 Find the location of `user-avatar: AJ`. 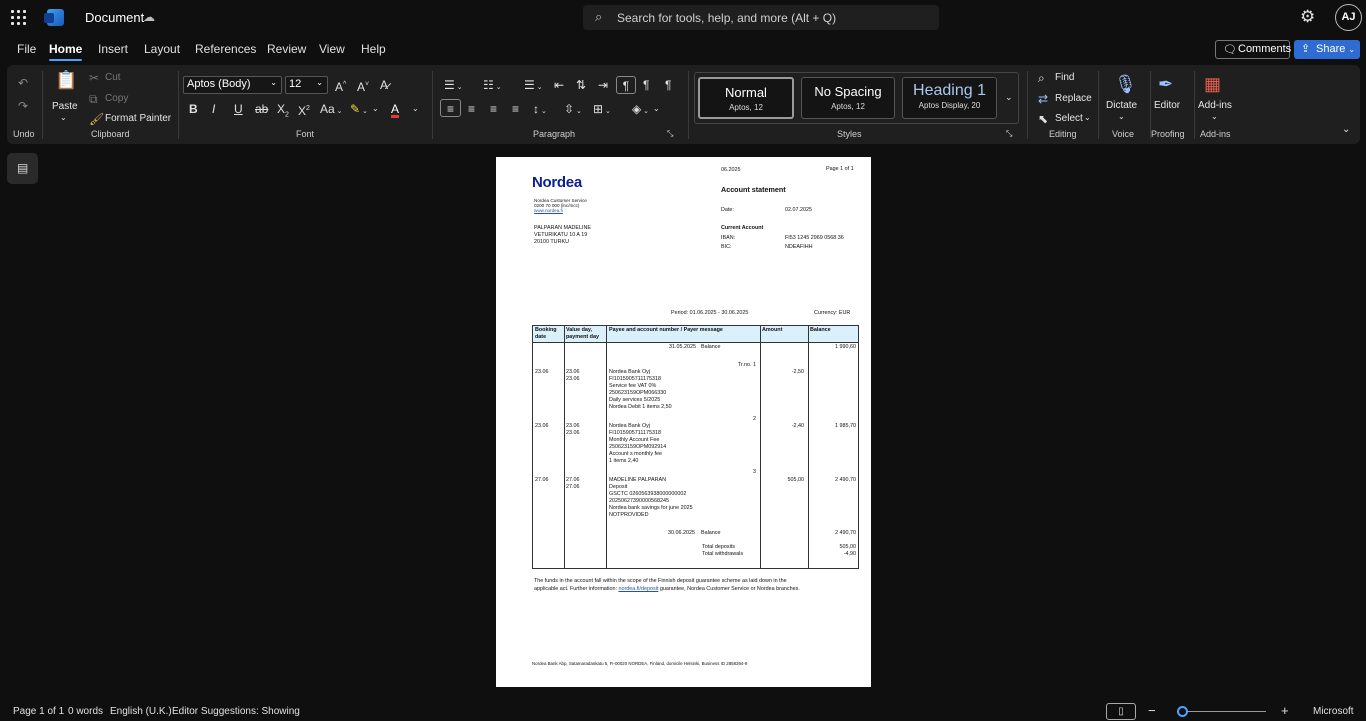

user-avatar: AJ is located at coordinates (1348, 17).